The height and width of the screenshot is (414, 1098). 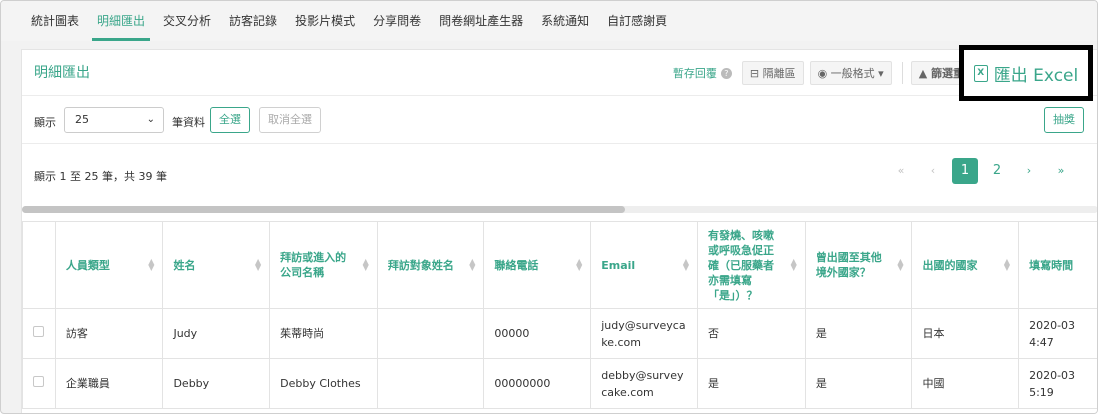 I want to click on export-excel-label: 匯出 Excel, so click(x=1036, y=75).